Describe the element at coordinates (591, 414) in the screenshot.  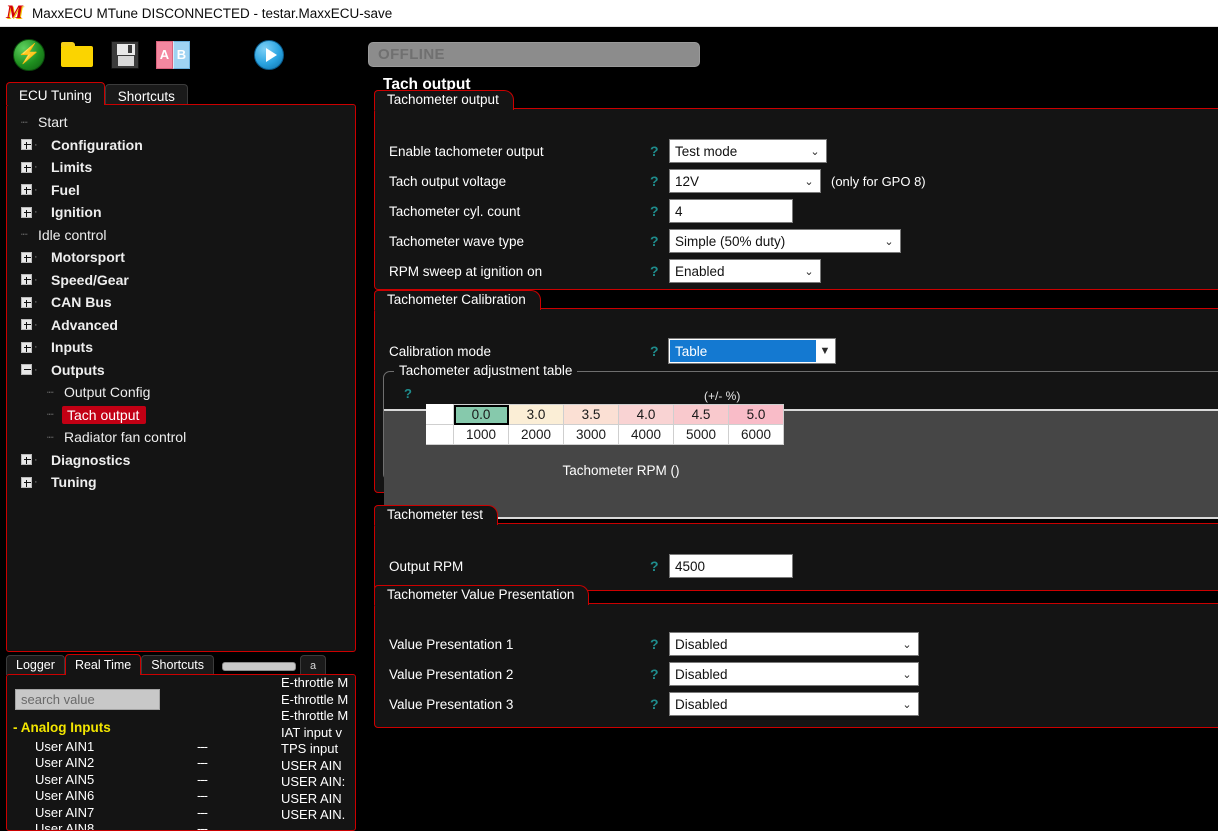
I see `adjustment-cell: 3.5` at that location.